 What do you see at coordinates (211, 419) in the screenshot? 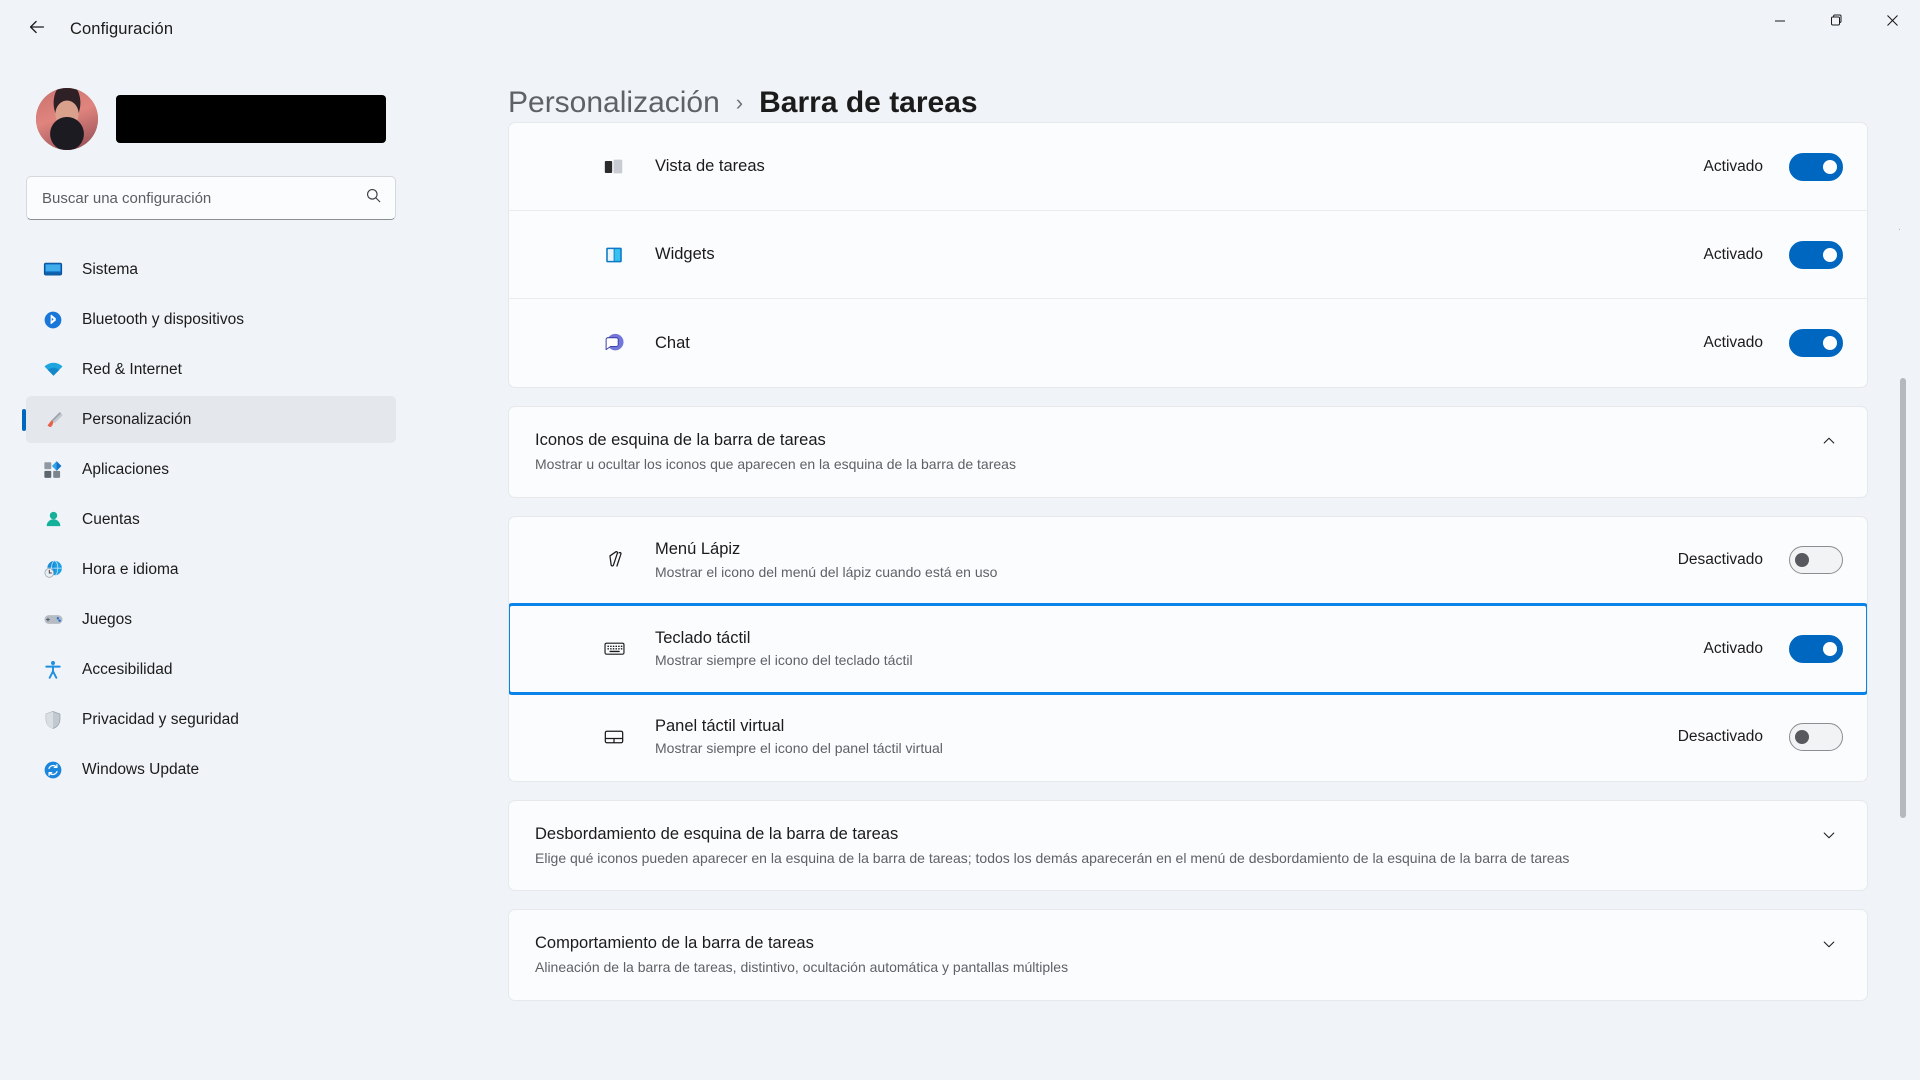
I see `sidebar-item-personalizacion: Personalización` at bounding box center [211, 419].